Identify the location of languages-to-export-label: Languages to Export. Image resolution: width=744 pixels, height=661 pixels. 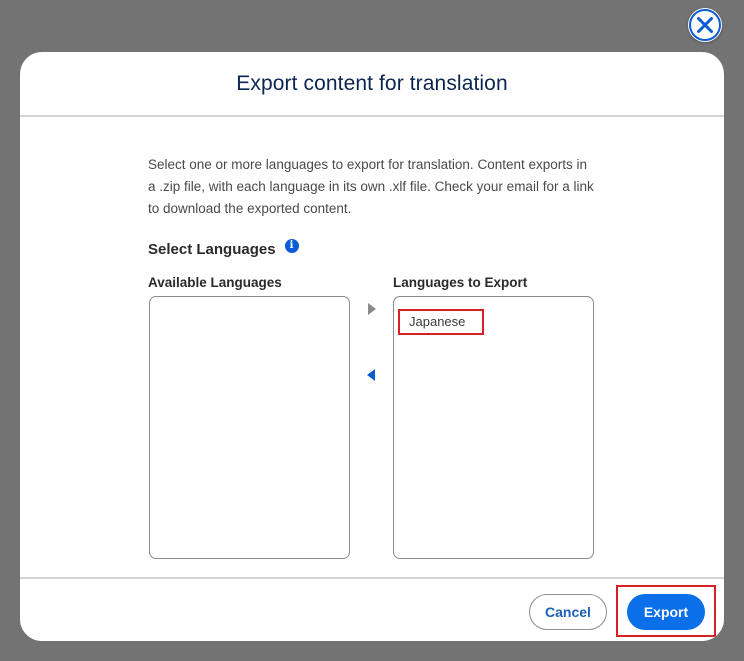
(460, 282).